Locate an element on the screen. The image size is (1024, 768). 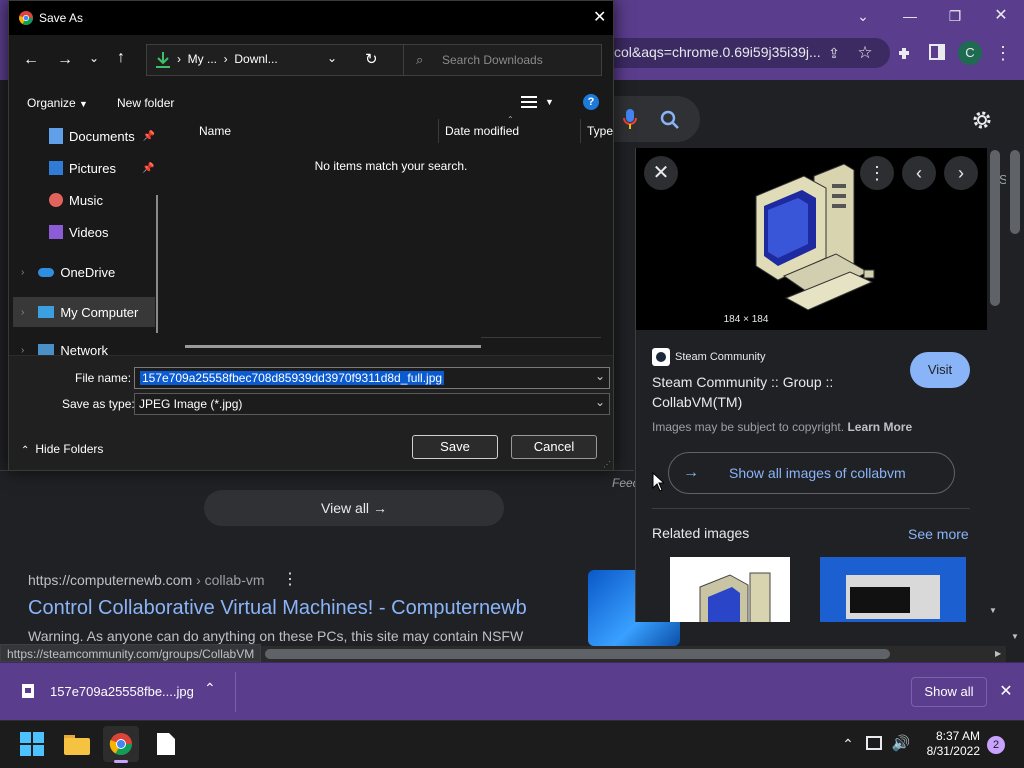
preview-image: ✕ ⋮ ‹ › 184 × 184 is located at coordinates (811, 239).